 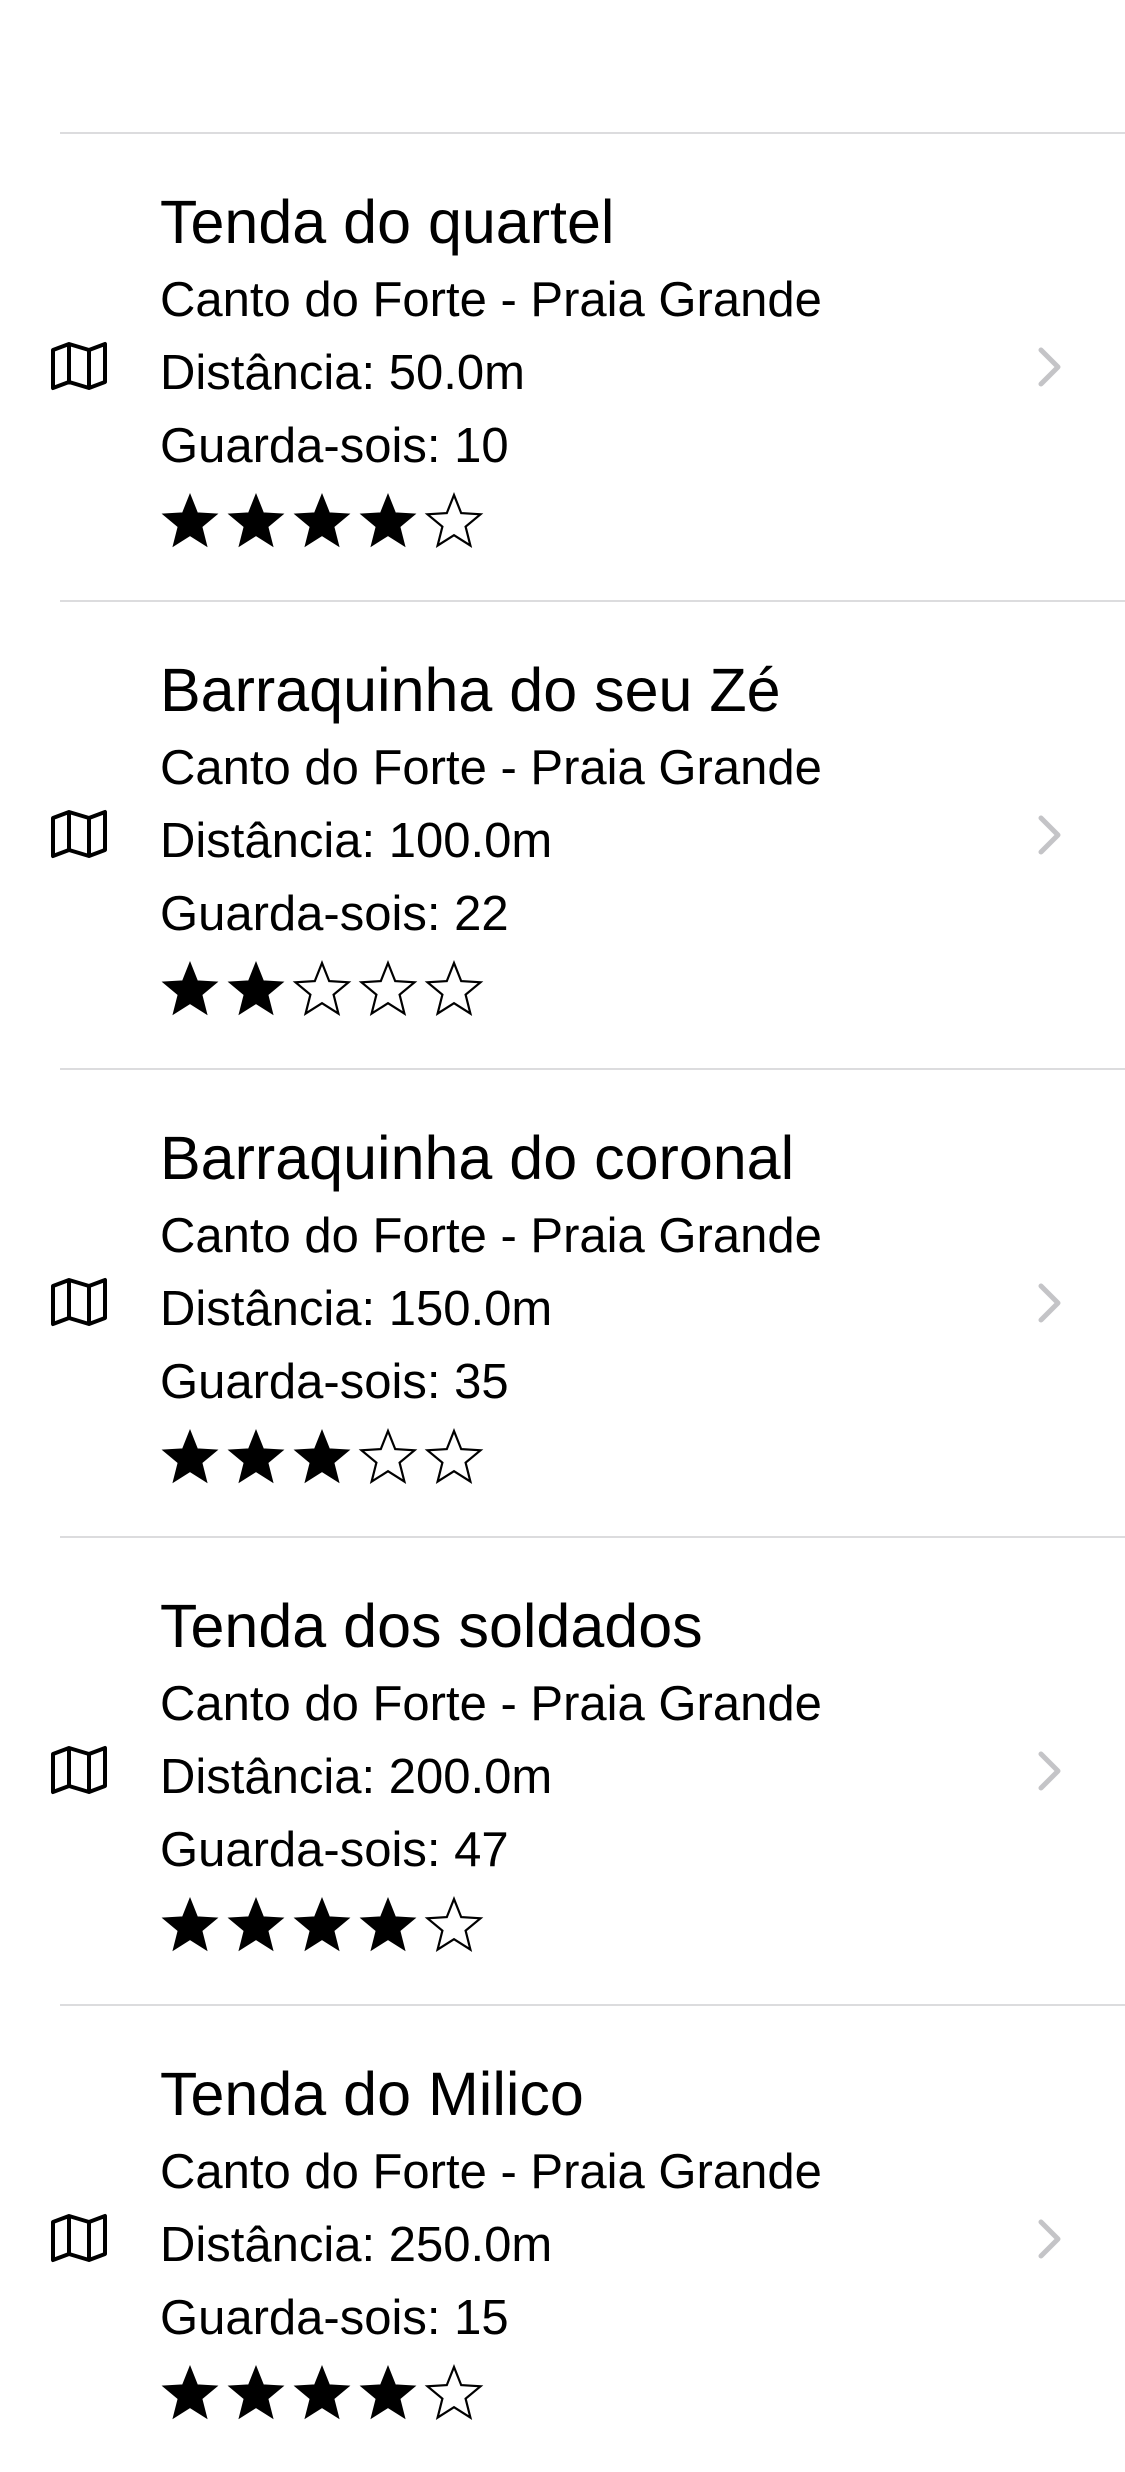 What do you see at coordinates (431, 1626) in the screenshot?
I see `item-title: Tenda dos soldados` at bounding box center [431, 1626].